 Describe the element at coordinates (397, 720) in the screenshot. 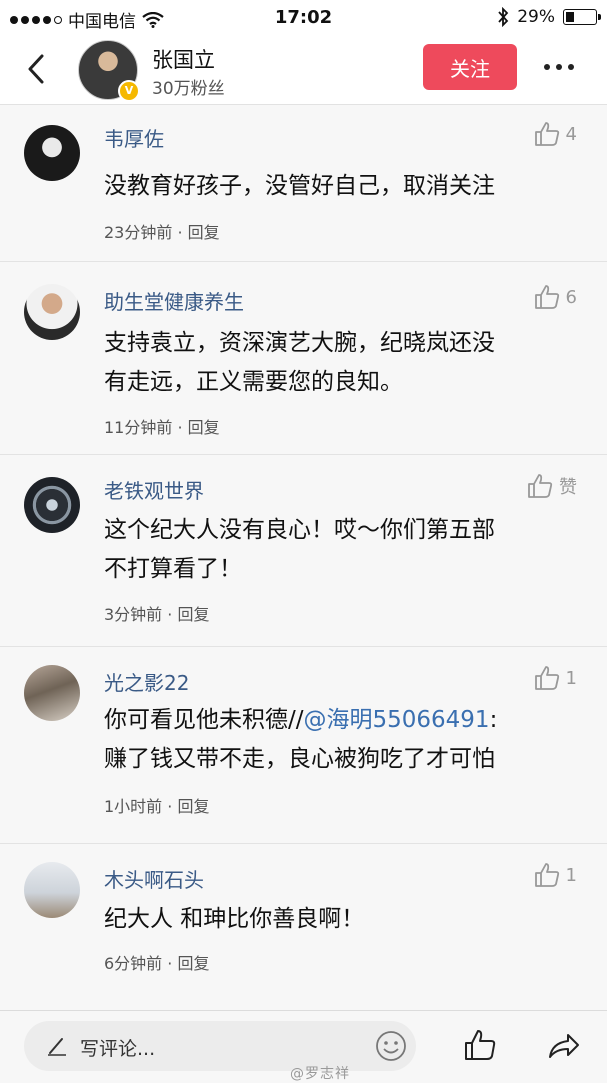

I see `mention-link: @海明55066491` at that location.